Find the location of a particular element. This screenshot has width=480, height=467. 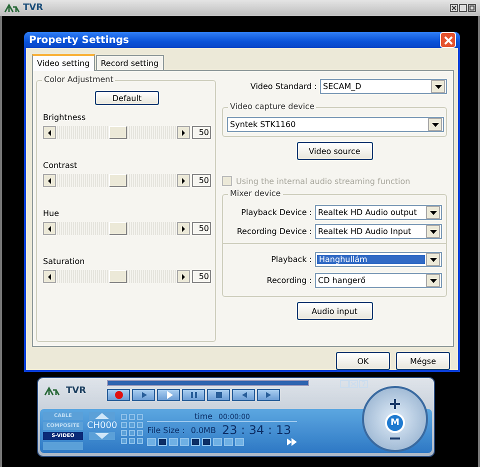

stop-icon is located at coordinates (219, 395).